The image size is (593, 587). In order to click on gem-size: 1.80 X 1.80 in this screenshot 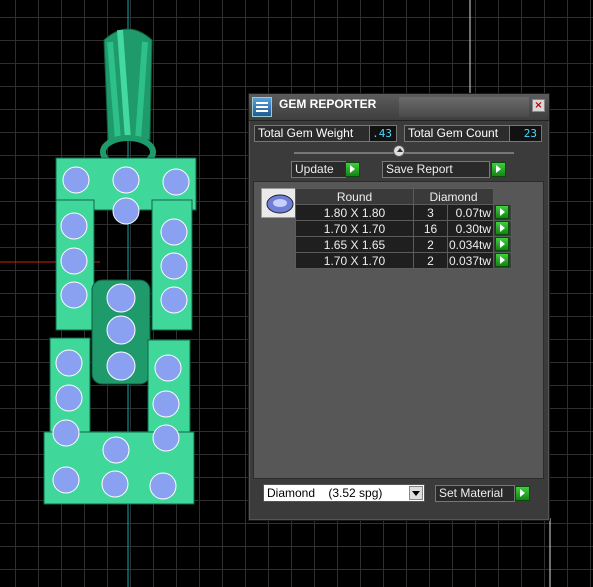, I will do `click(354, 212)`.